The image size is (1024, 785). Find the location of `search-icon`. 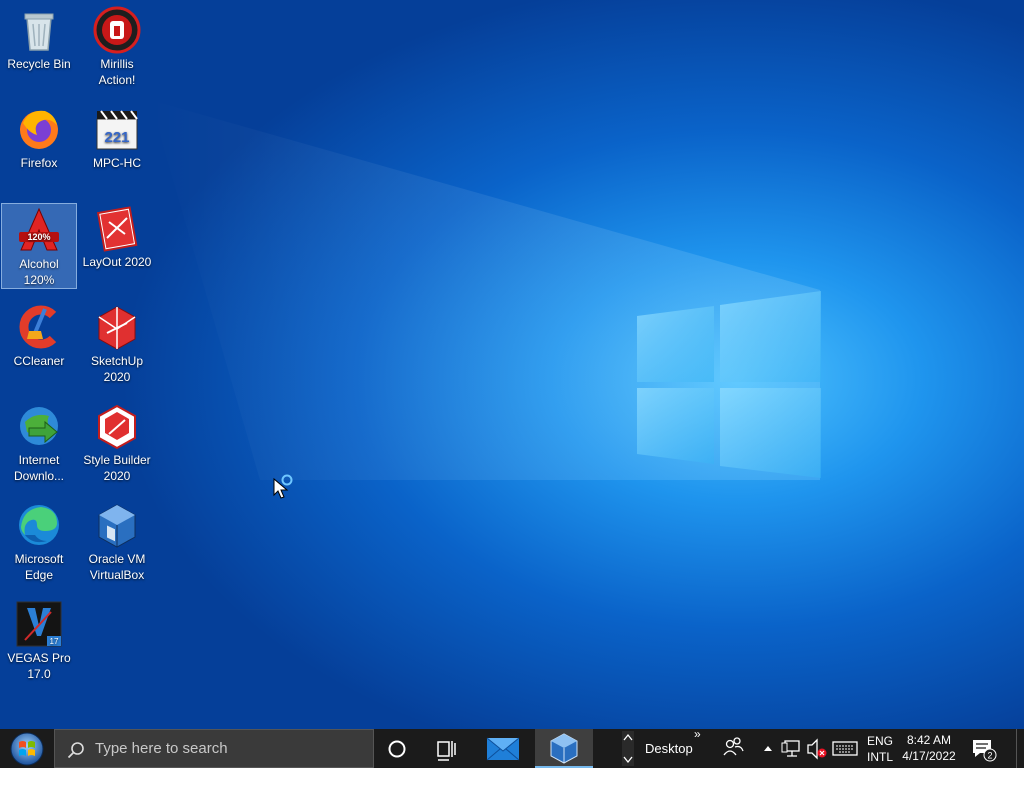

search-icon is located at coordinates (75, 750).